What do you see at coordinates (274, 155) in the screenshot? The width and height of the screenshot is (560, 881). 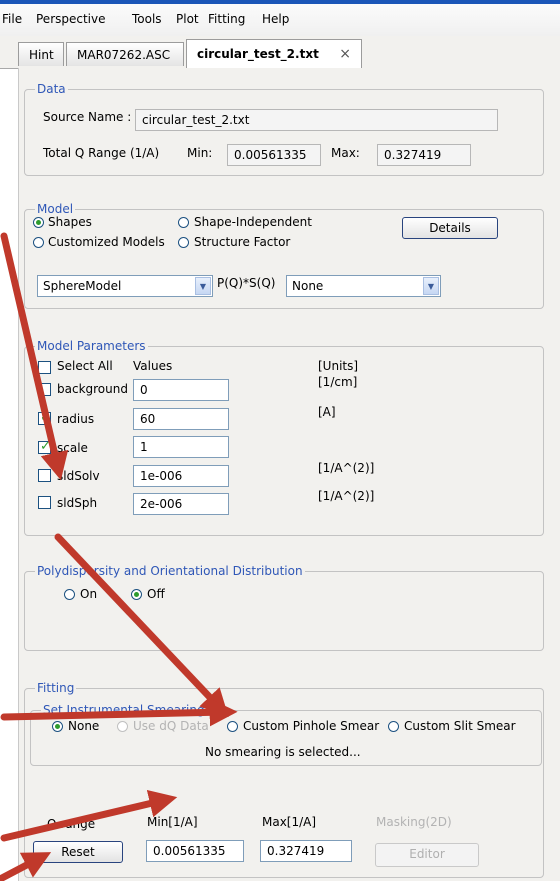 I see `q-min-field: 0.00561335` at bounding box center [274, 155].